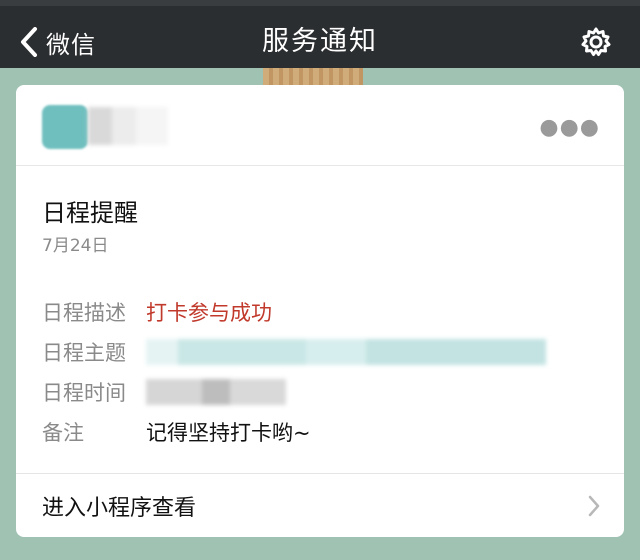 The height and width of the screenshot is (560, 640). What do you see at coordinates (128, 126) in the screenshot?
I see `mini-program-name-blurred` at bounding box center [128, 126].